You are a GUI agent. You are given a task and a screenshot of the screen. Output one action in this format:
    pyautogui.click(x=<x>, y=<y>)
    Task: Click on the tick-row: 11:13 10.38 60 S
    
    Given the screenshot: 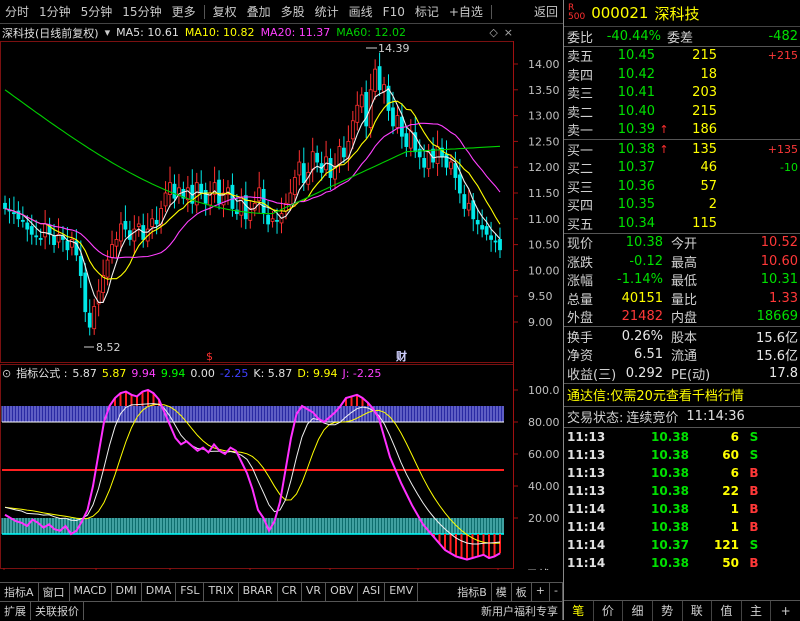 What is the action you would take?
    pyautogui.click(x=682, y=455)
    